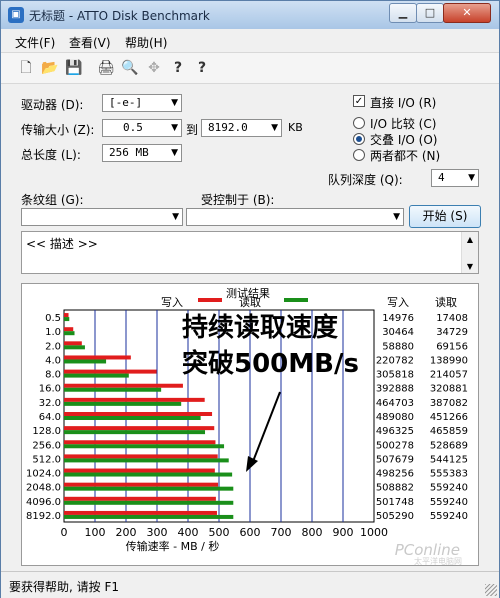 The height and width of the screenshot is (598, 500). What do you see at coordinates (395, 403) in the screenshot?
I see `write-value-label: 464703` at bounding box center [395, 403].